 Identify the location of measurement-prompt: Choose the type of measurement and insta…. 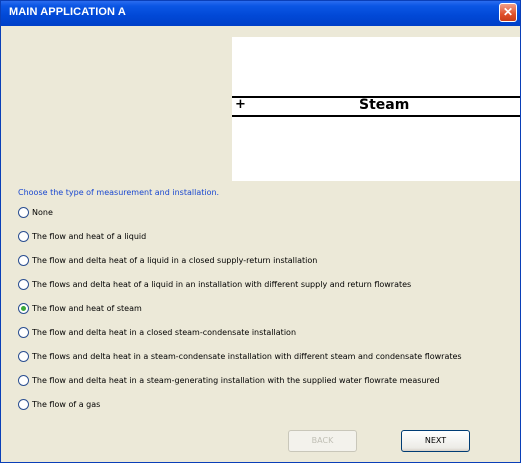
(119, 192).